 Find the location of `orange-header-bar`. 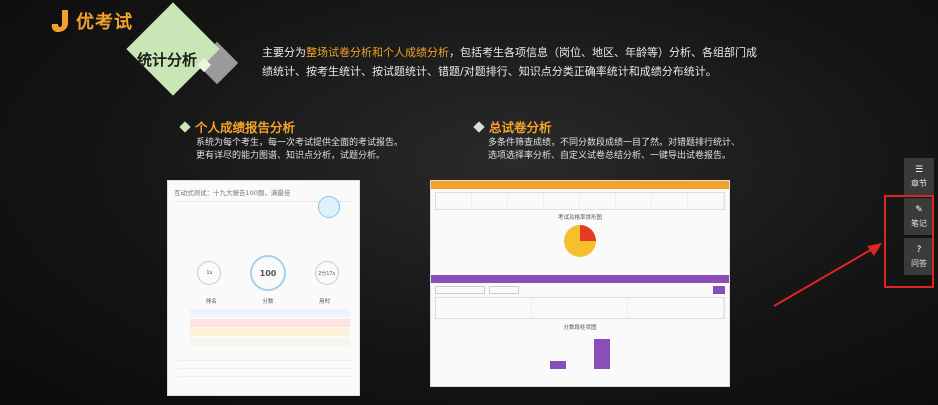

orange-header-bar is located at coordinates (580, 185).